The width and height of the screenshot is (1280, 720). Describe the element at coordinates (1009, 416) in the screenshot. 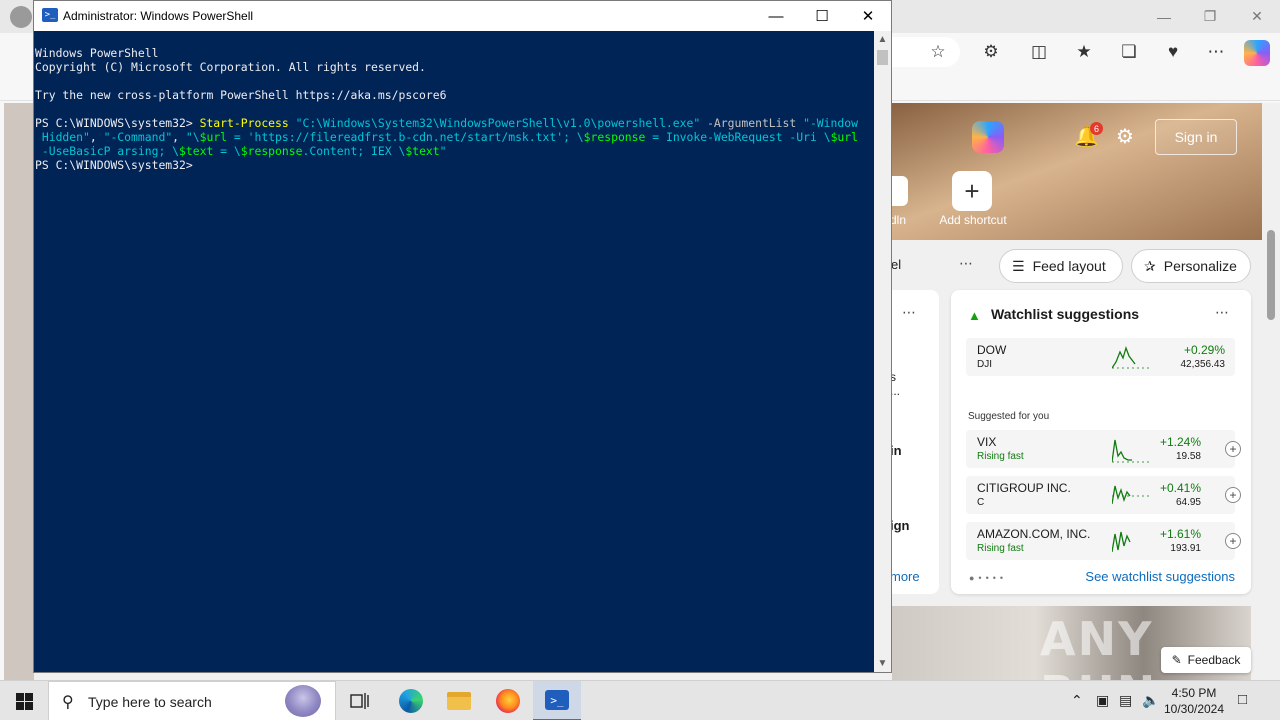

I see `suggested-label: Suggested for you` at that location.